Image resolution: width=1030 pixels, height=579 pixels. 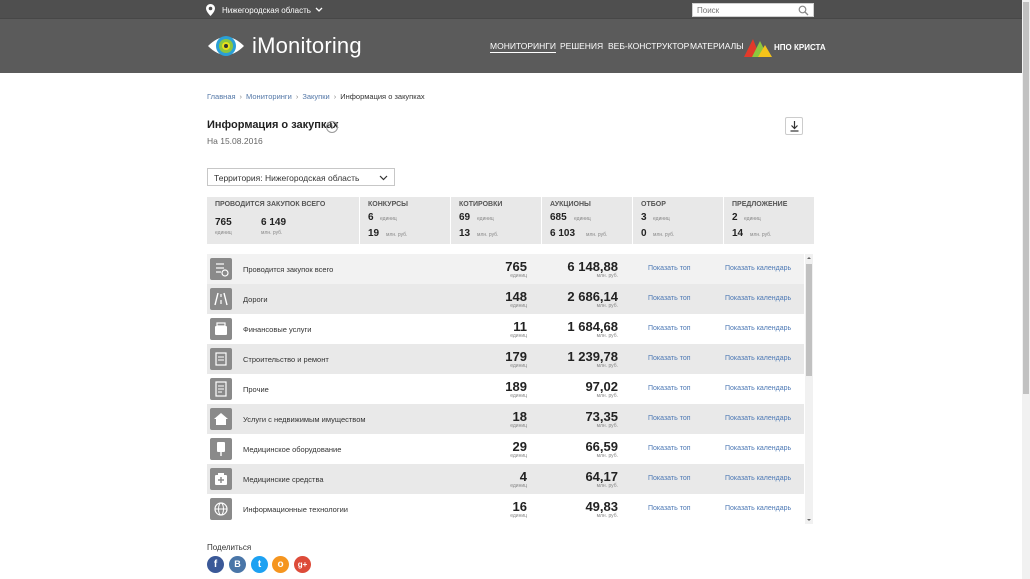 What do you see at coordinates (523, 47) in the screenshot?
I see `nav-monitoring: МОНИТОРИНГИ` at bounding box center [523, 47].